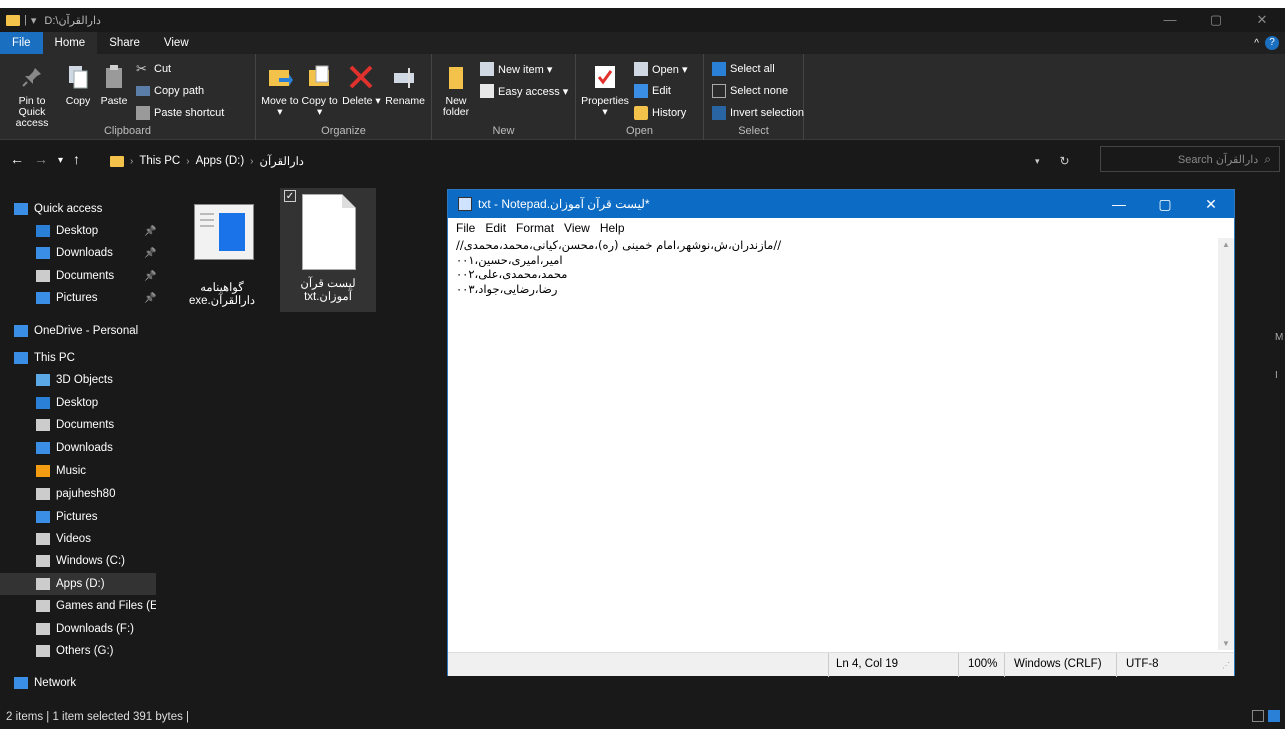 This screenshot has height=729, width=1285. Describe the element at coordinates (180, 69) in the screenshot. I see `cut-button: ✂ Cut` at that location.